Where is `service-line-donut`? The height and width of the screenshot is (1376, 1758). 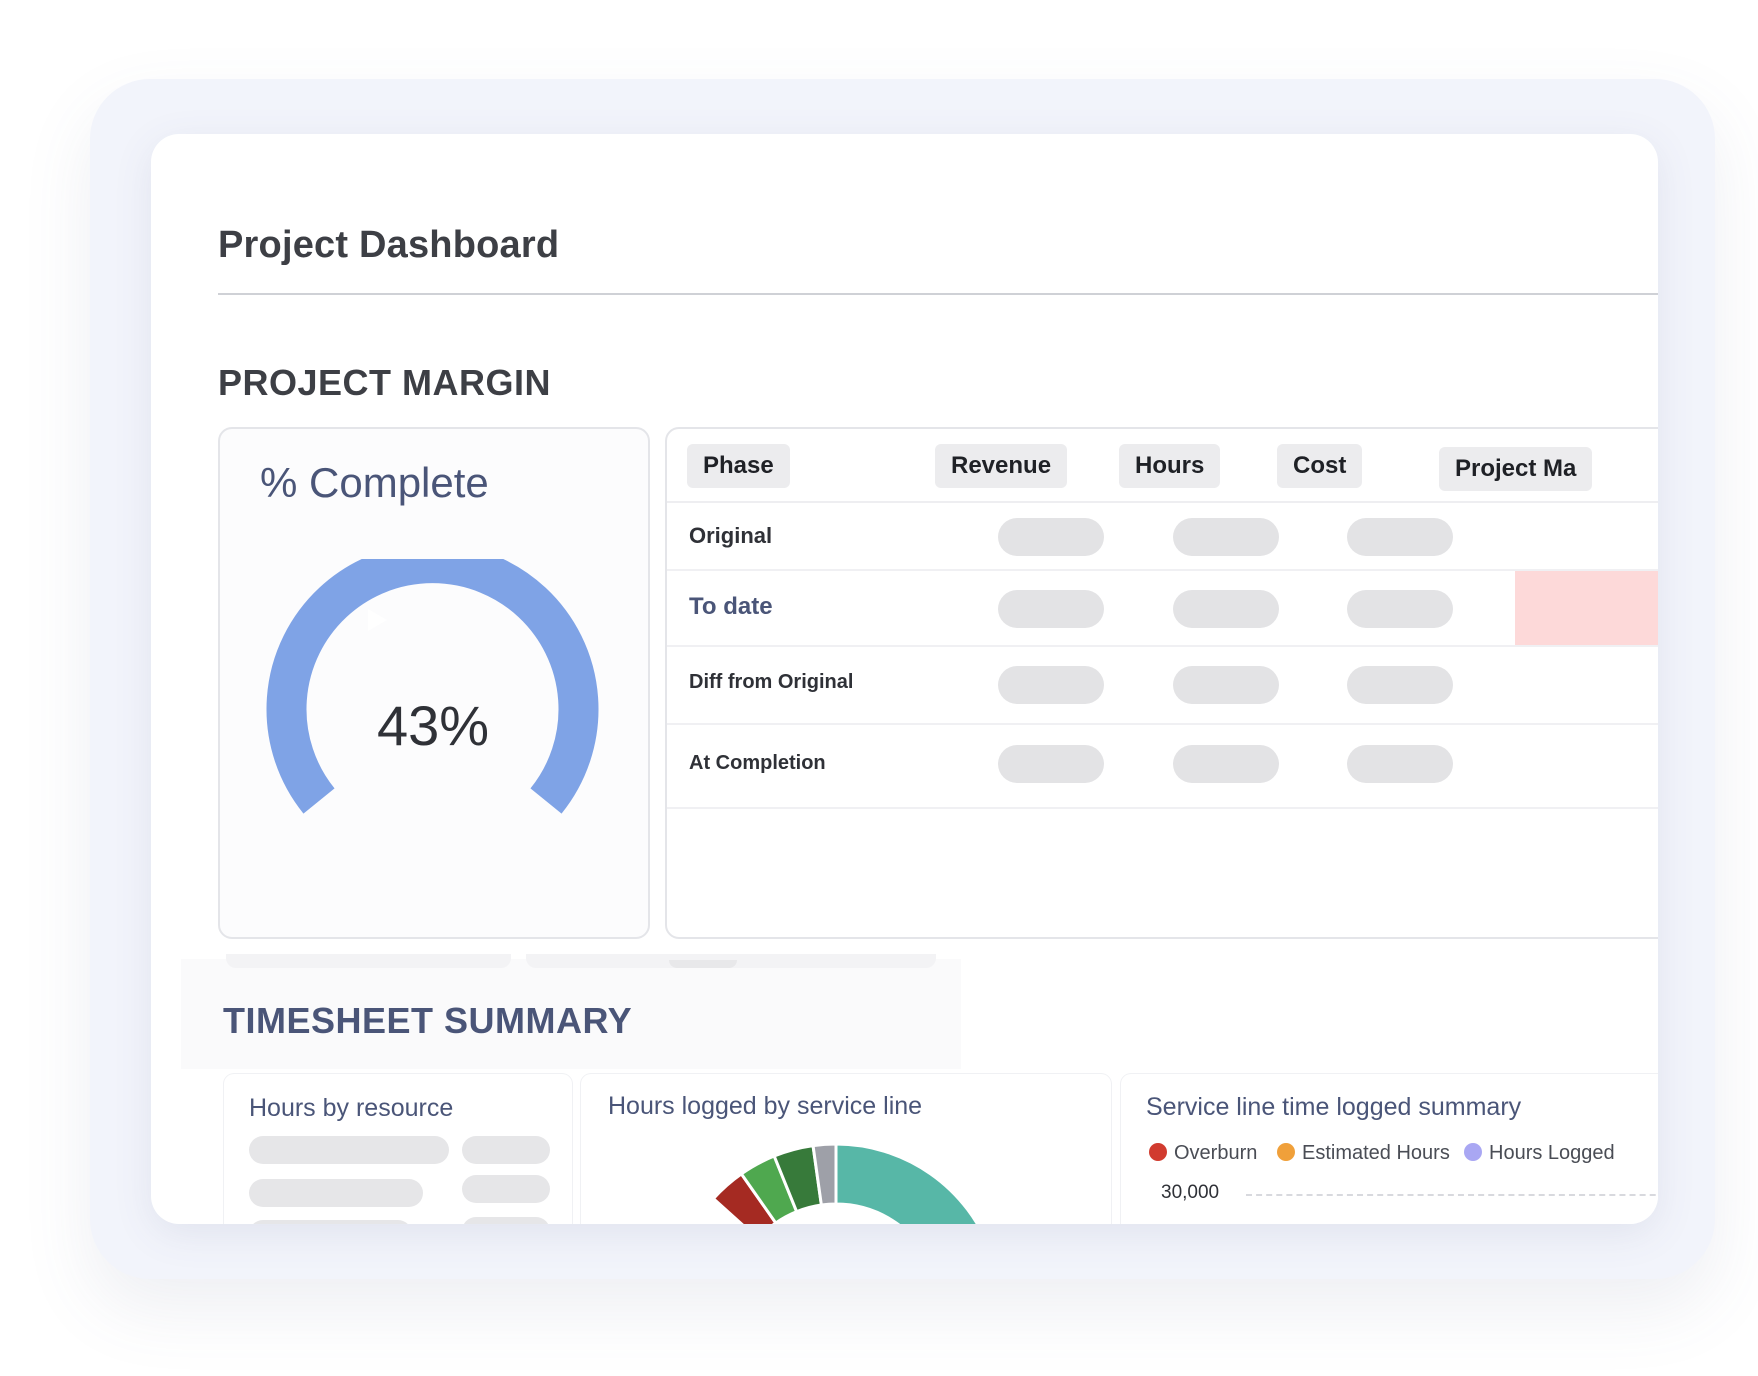 service-line-donut is located at coordinates (851, 1183).